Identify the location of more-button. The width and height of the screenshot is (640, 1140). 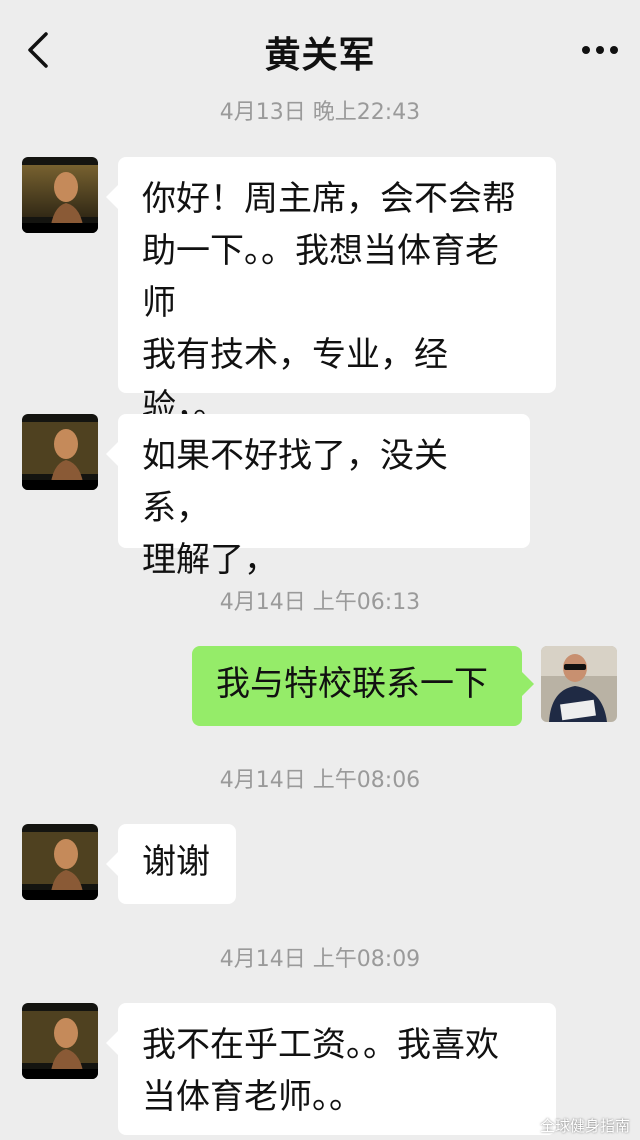
(600, 50).